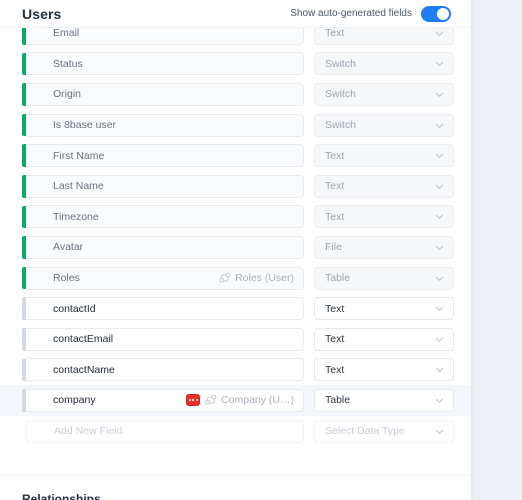  Describe the element at coordinates (165, 125) in the screenshot. I see `field-name-input: Is 8base user` at that location.